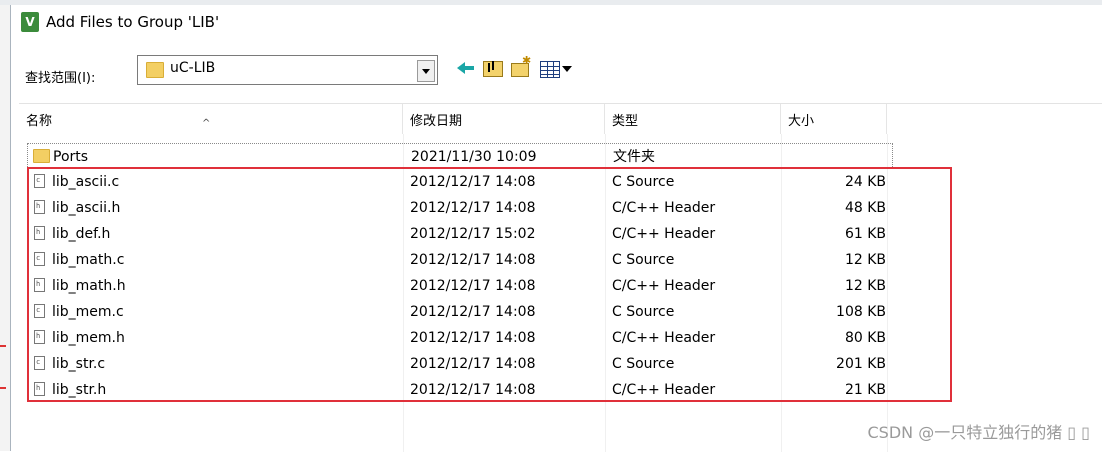 The height and width of the screenshot is (452, 1102). Describe the element at coordinates (133, 22) in the screenshot. I see `window-title: Add Files to Group 'LIB'` at that location.